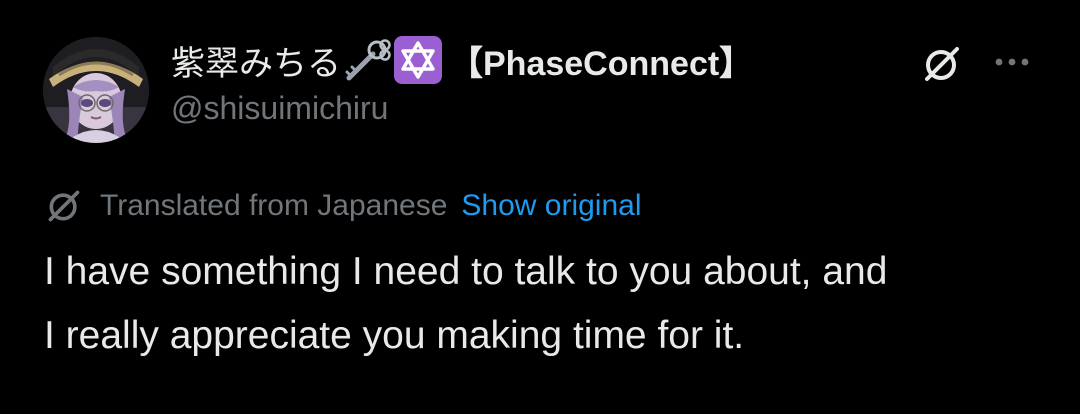 The image size is (1080, 414). What do you see at coordinates (96, 90) in the screenshot?
I see `avatar` at bounding box center [96, 90].